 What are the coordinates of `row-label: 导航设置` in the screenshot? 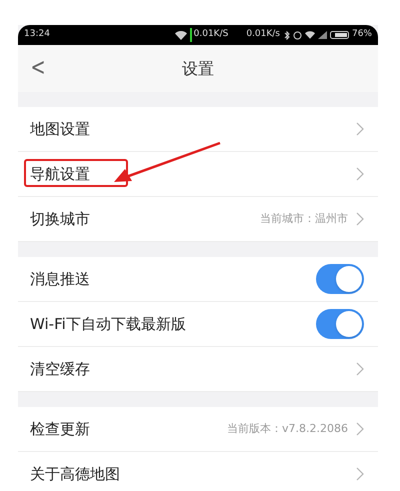 It's located at (60, 174).